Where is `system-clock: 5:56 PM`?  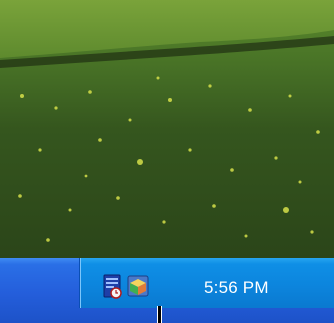
system-clock: 5:56 PM is located at coordinates (236, 288).